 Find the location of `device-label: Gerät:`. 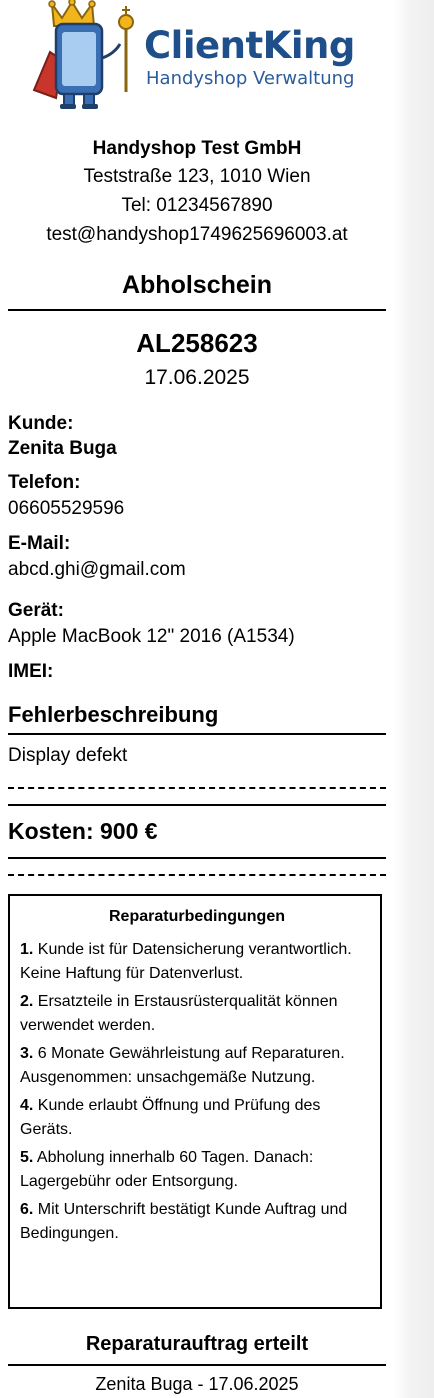

device-label: Gerät: is located at coordinates (36, 610).